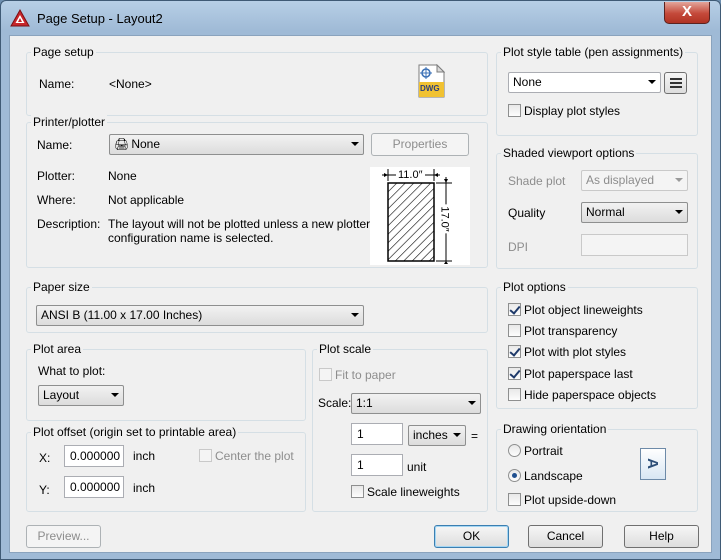  I want to click on scale-unit-dropdown: inches, so click(437, 435).